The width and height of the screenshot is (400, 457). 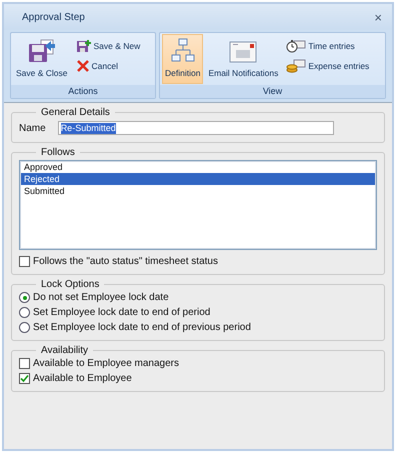 What do you see at coordinates (121, 312) in the screenshot?
I see `radio-label: Set Employee lock date to end of period` at bounding box center [121, 312].